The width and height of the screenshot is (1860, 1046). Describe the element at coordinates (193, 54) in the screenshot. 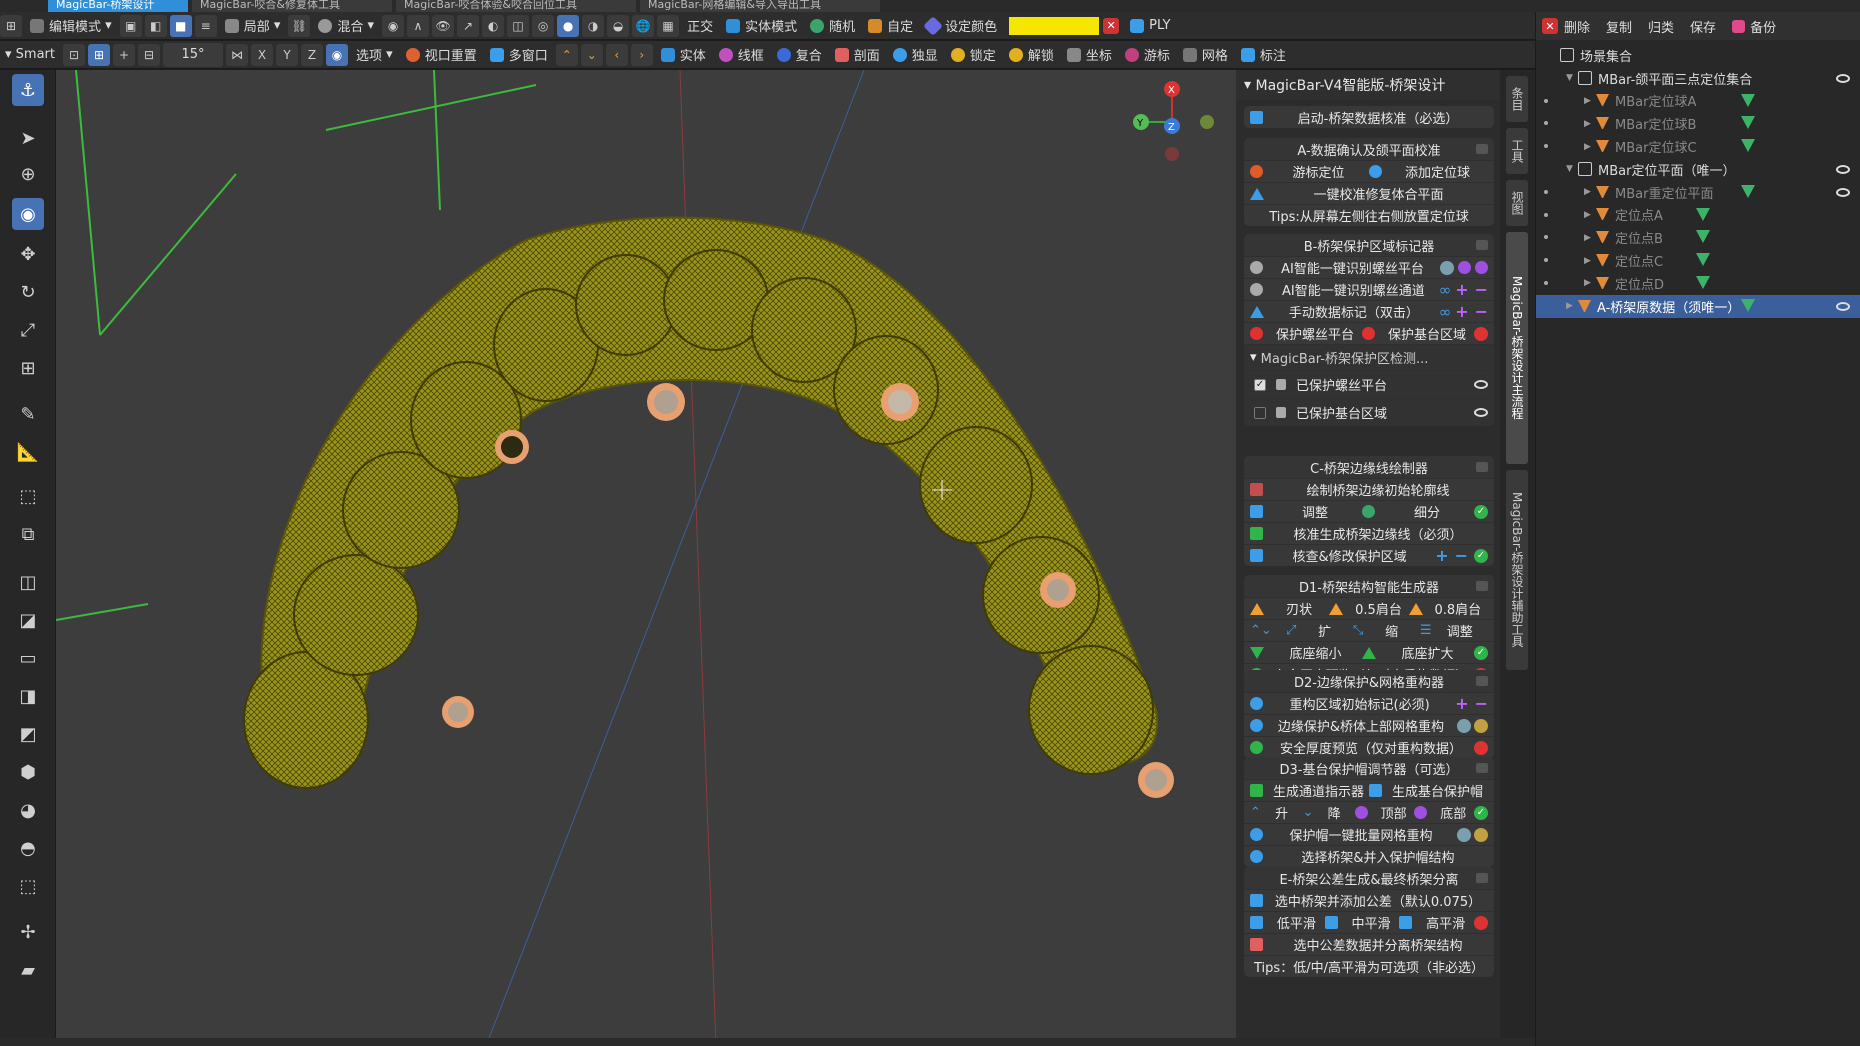

I see `angle-field: 15°` at that location.